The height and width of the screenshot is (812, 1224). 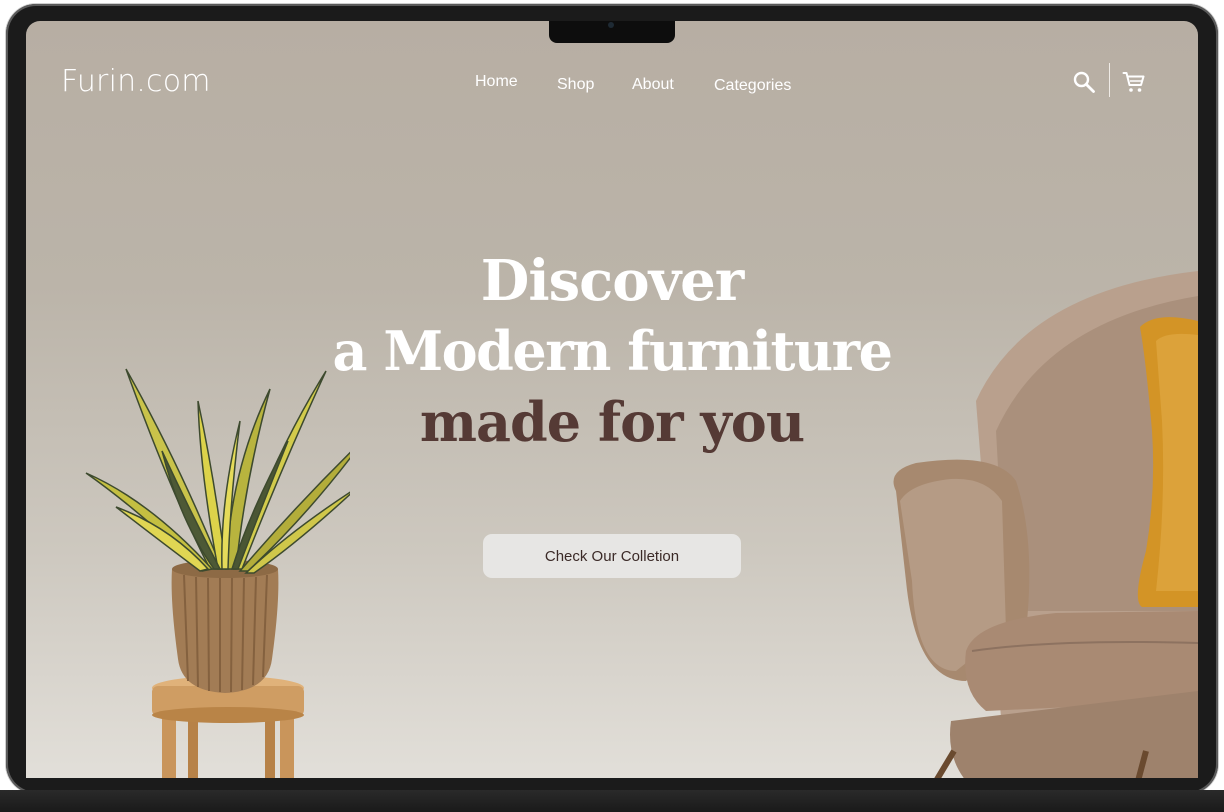 What do you see at coordinates (612, 556) in the screenshot?
I see `check-collection-button: Check Our Colletion` at bounding box center [612, 556].